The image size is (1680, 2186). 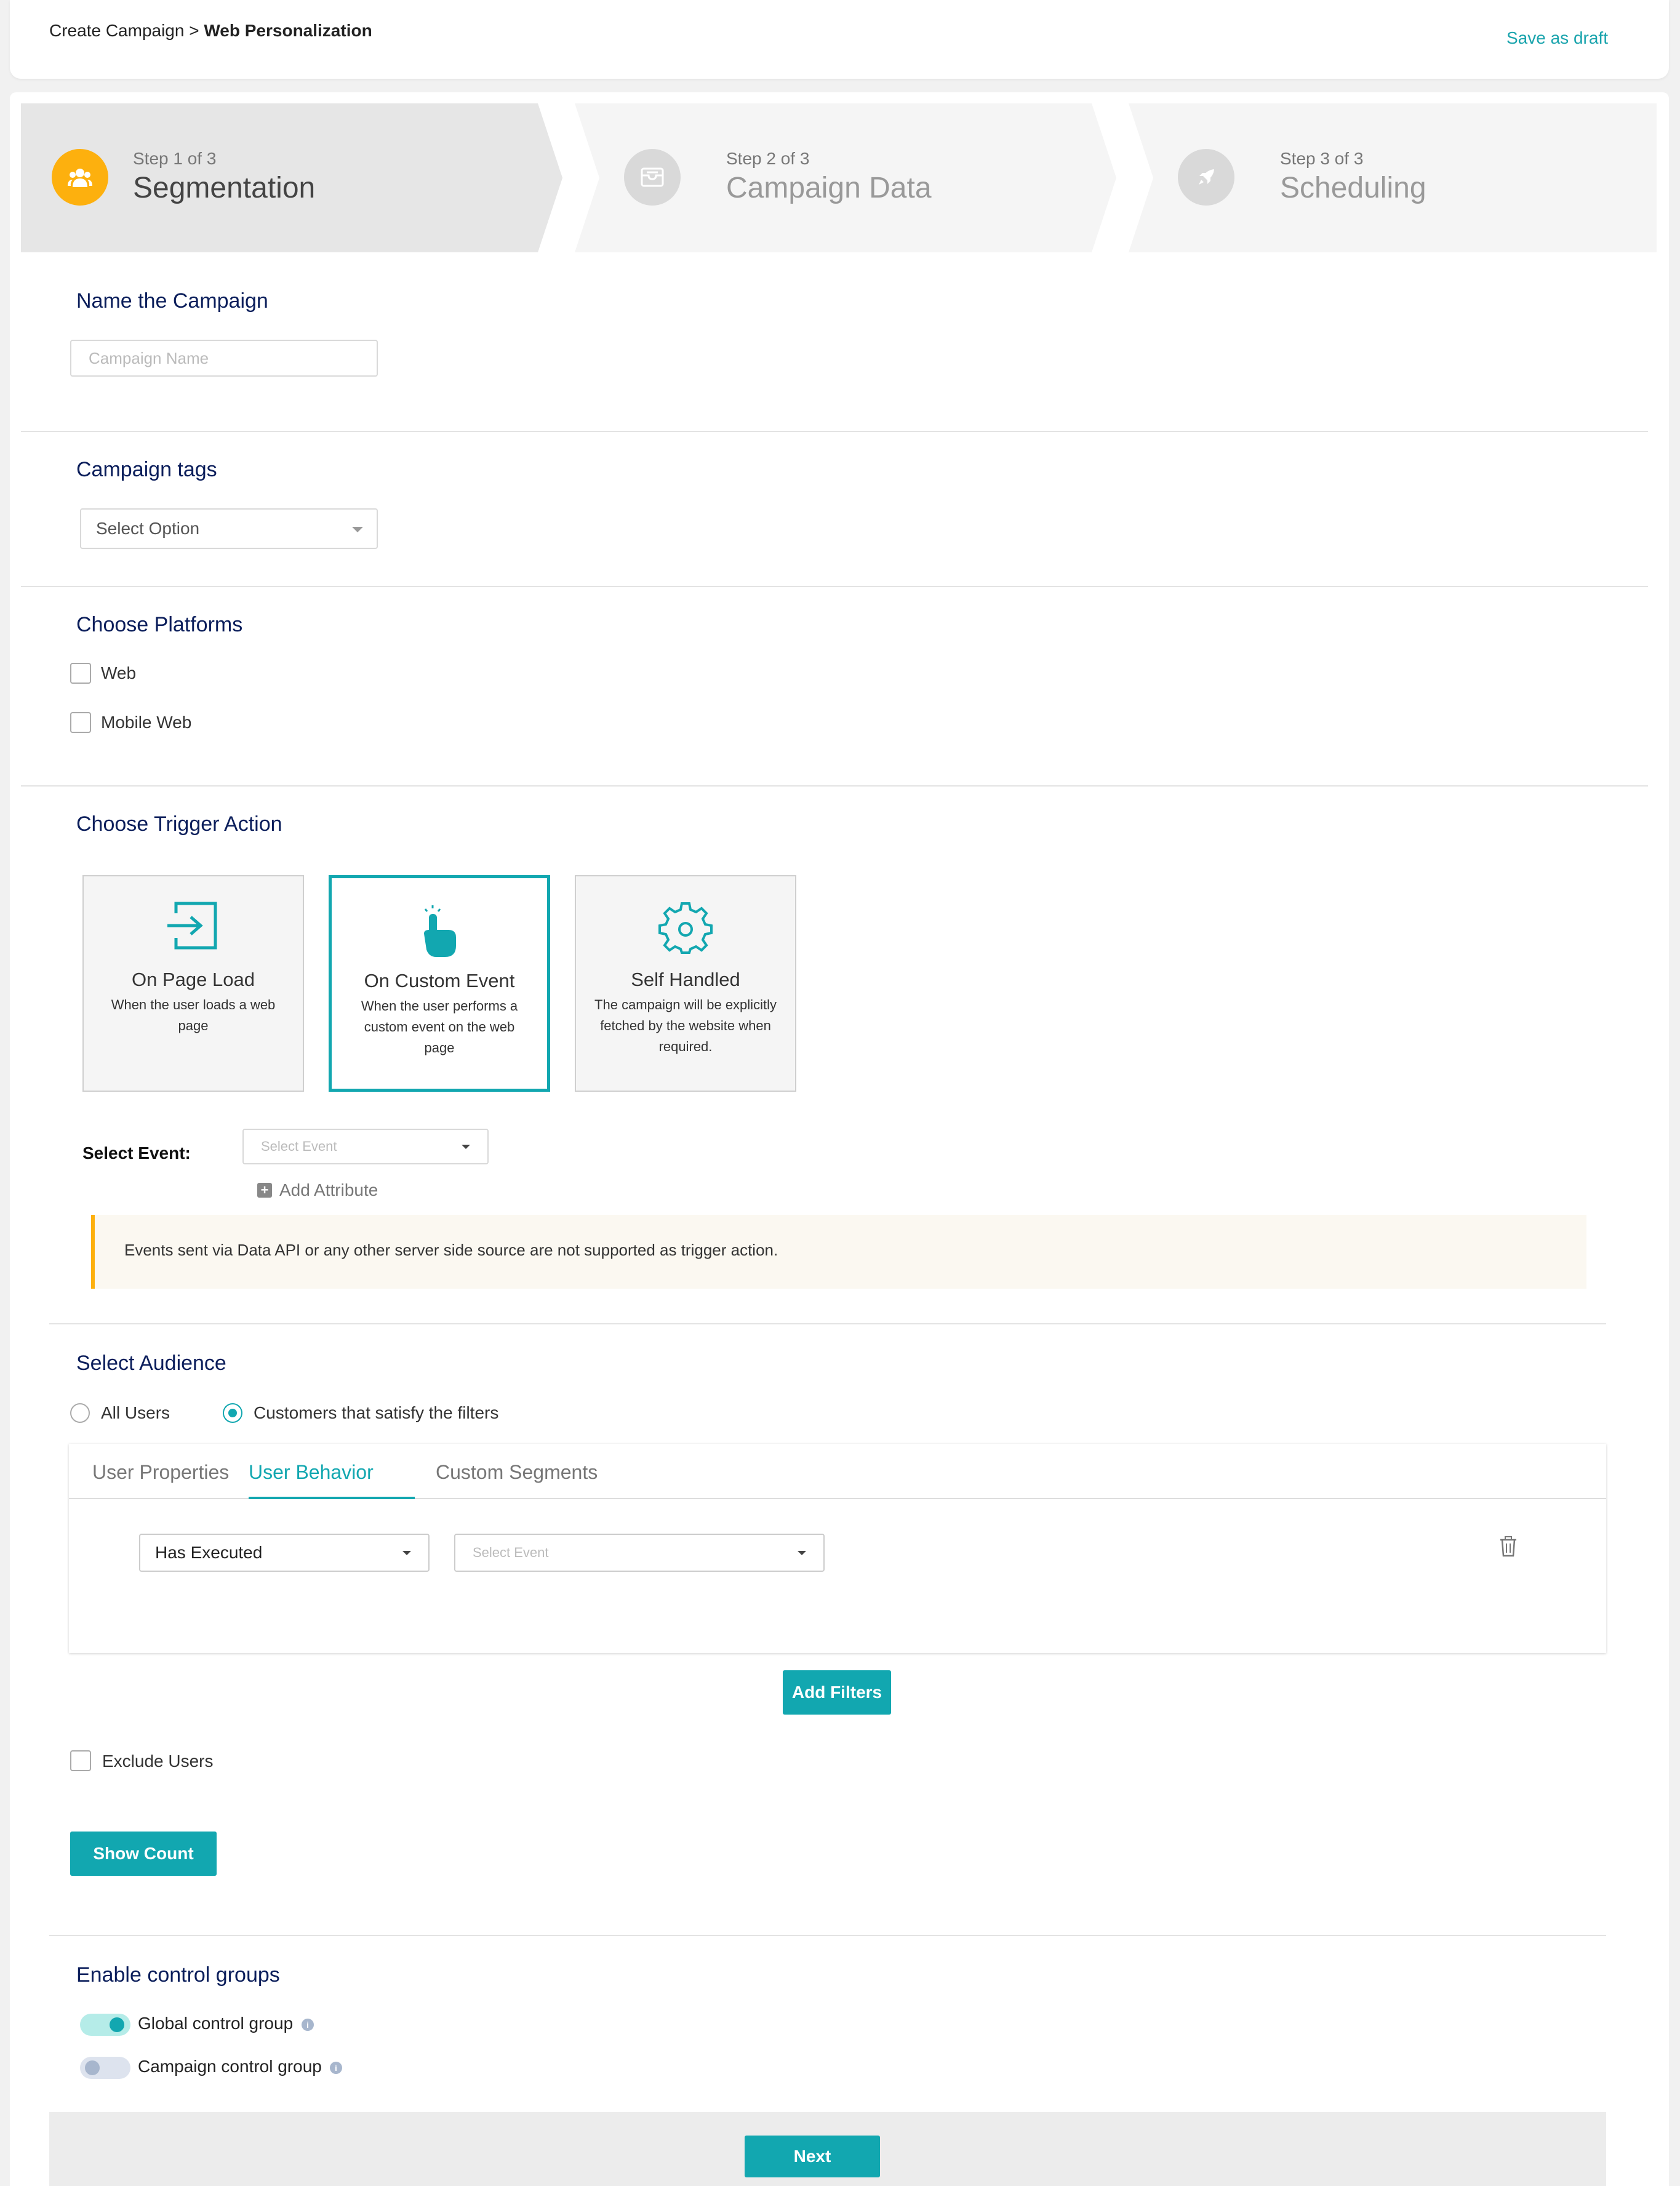 I want to click on tab-user-properties: User Properties, so click(x=160, y=1472).